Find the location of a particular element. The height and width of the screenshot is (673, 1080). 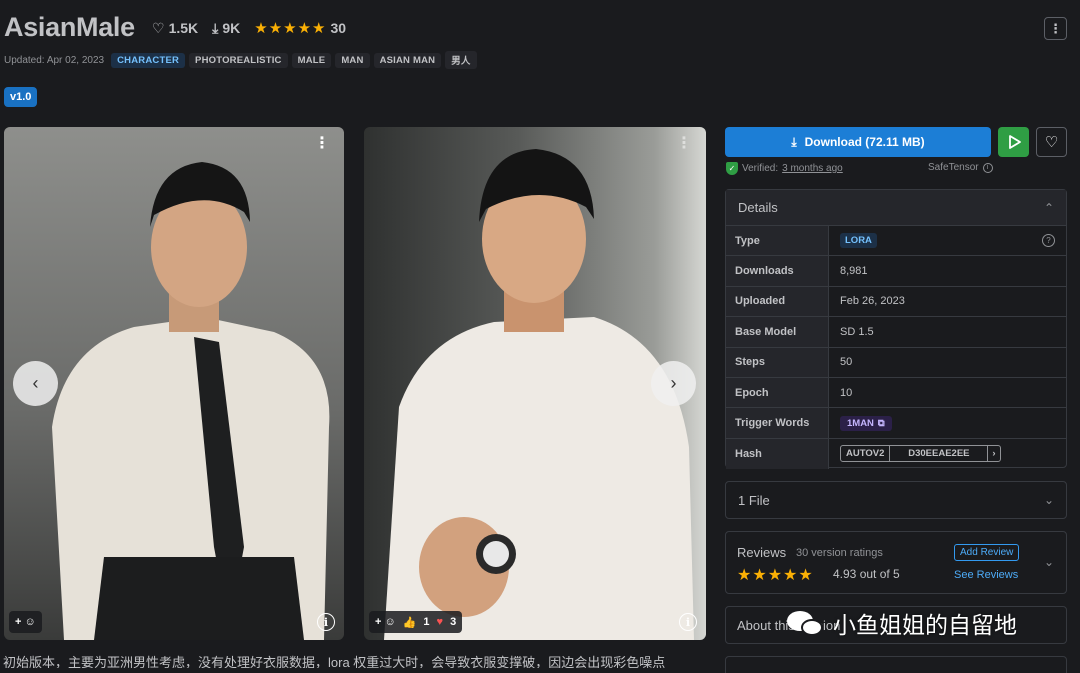

red-heart-icon: ♥ is located at coordinates (440, 622).